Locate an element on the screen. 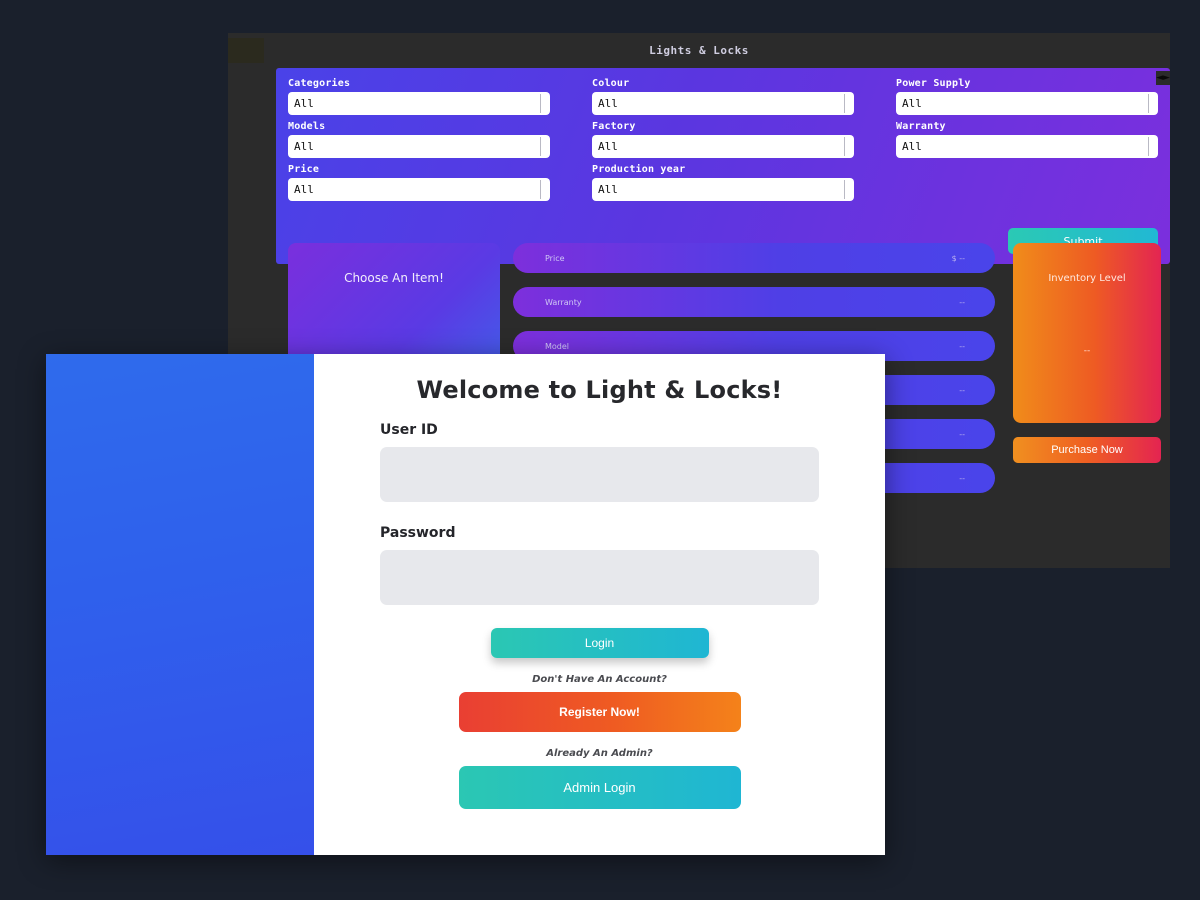 The height and width of the screenshot is (900, 1200). inventory-level-value: -- is located at coordinates (1087, 351).